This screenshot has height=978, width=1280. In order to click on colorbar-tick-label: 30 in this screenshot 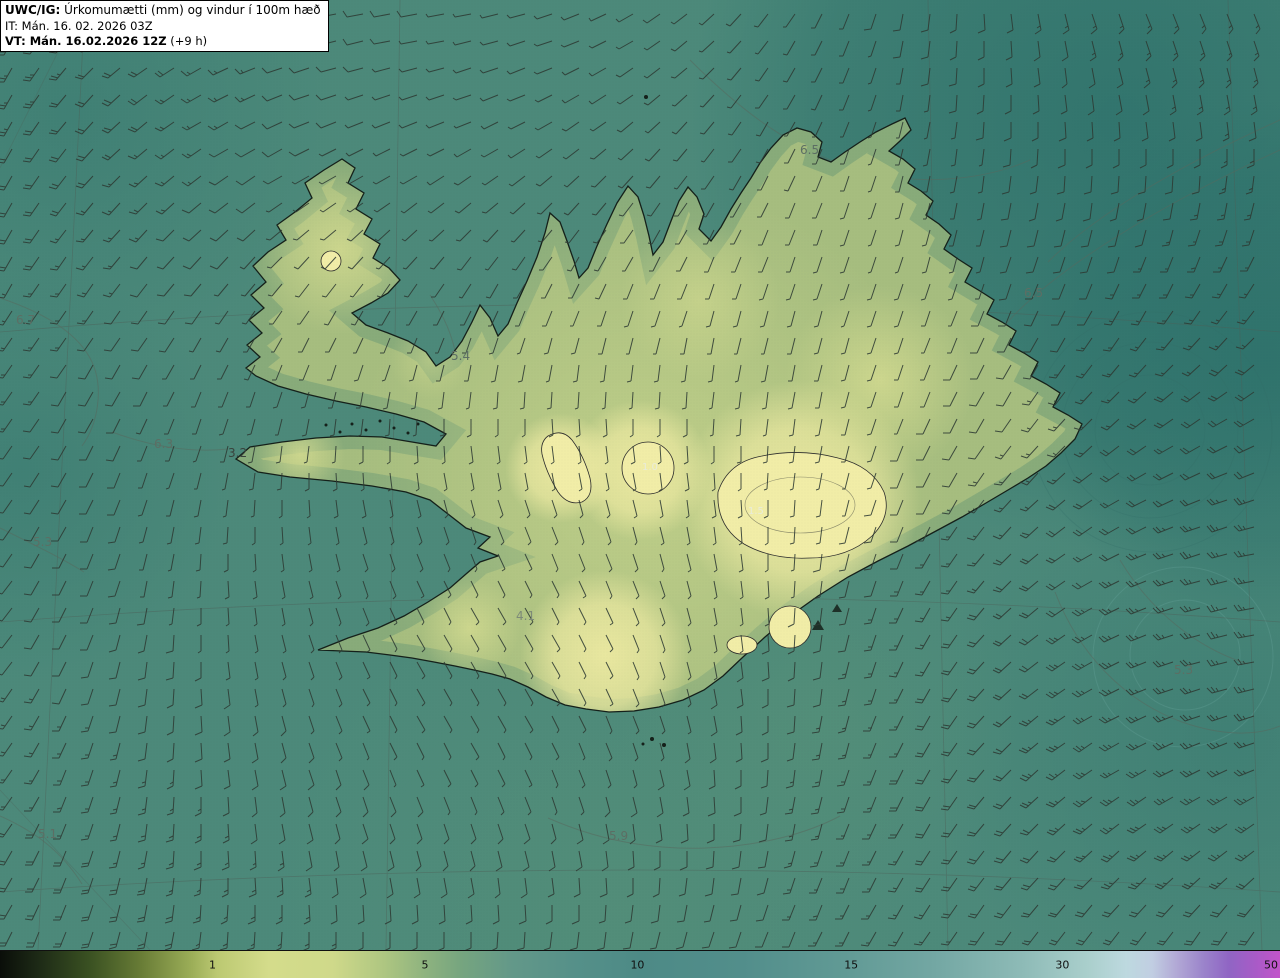, I will do `click(1062, 964)`.